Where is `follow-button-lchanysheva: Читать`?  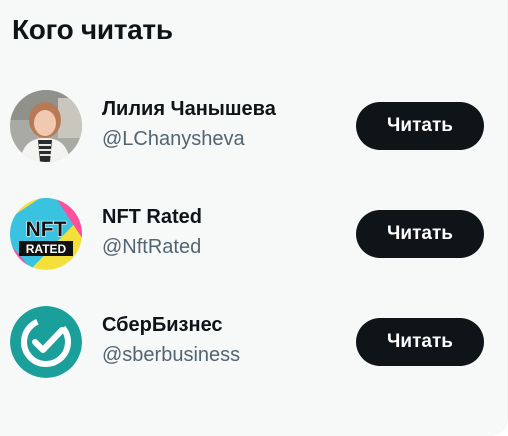 follow-button-lchanysheva: Читать is located at coordinates (420, 126).